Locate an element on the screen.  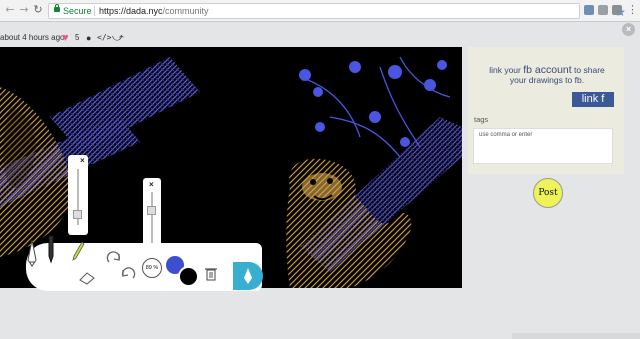
post-button: Post is located at coordinates (548, 193).